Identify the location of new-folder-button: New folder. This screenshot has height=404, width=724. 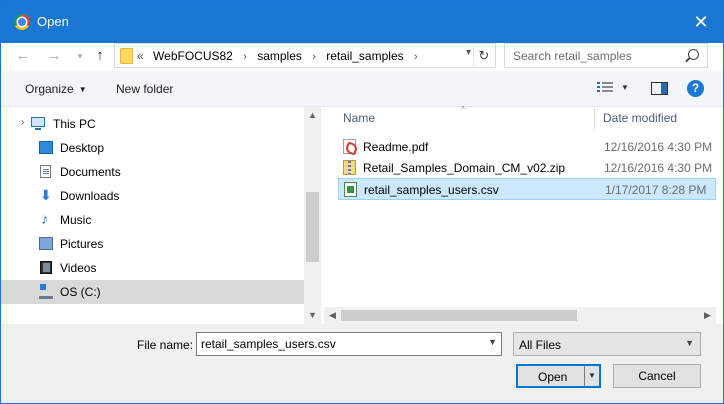
(144, 89).